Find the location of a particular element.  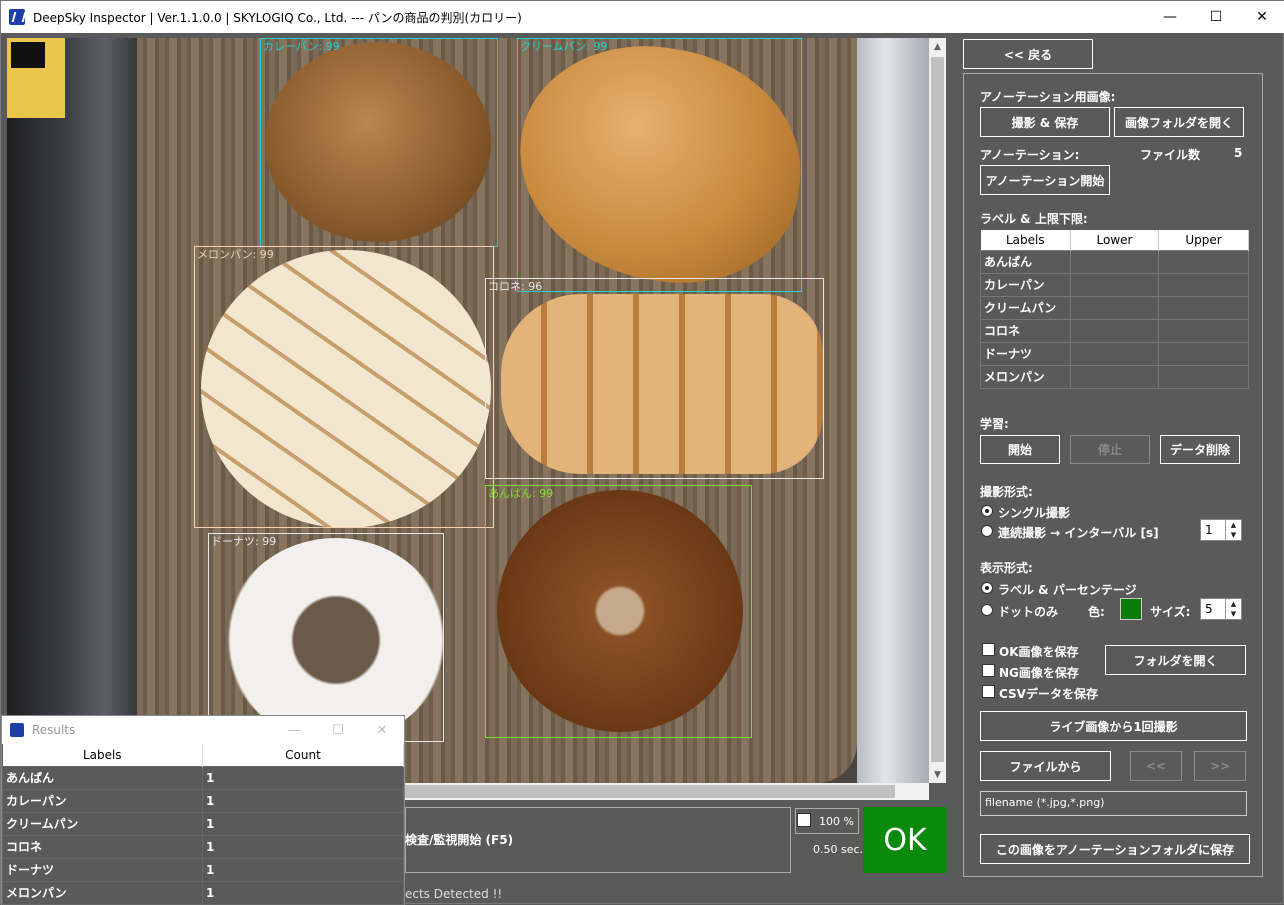

table-row: カレーパン is located at coordinates (1114, 284).